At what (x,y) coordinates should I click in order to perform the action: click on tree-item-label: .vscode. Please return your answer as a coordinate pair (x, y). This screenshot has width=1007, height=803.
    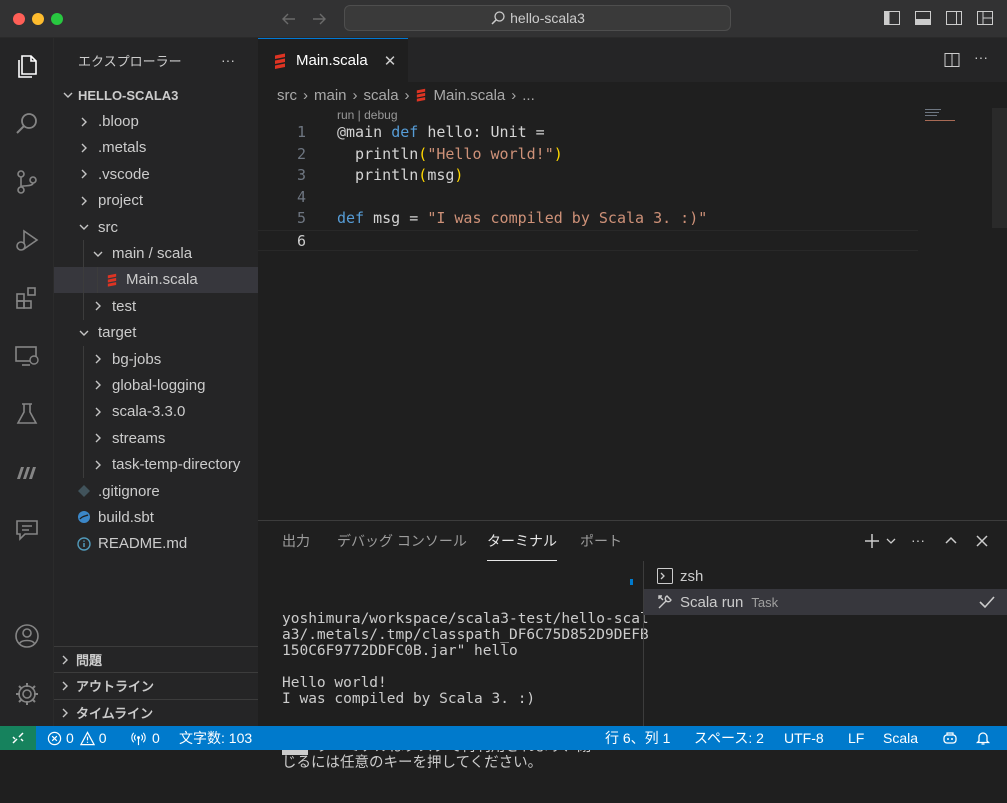
    Looking at the image, I should click on (124, 174).